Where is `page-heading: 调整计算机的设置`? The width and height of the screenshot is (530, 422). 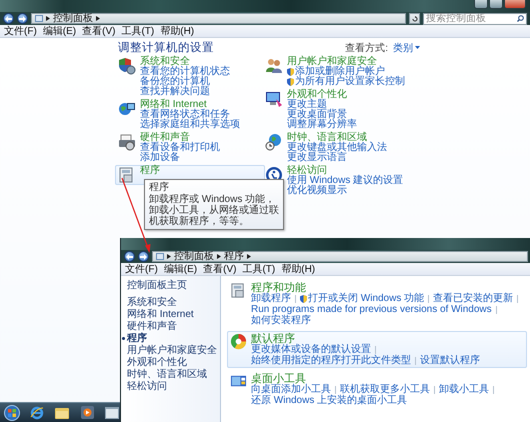
page-heading: 调整计算机的设置 is located at coordinates (166, 47).